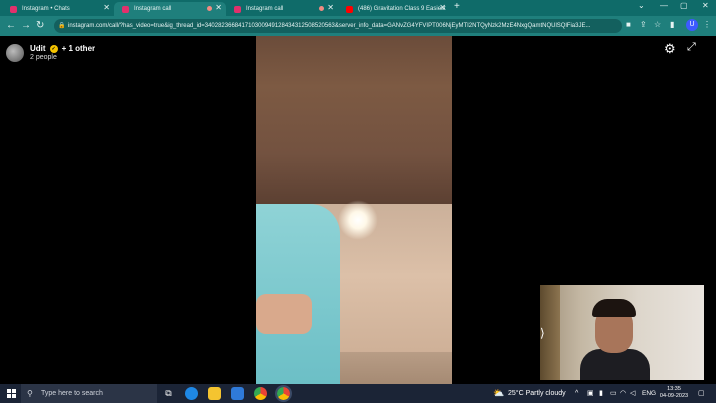  What do you see at coordinates (30, 393) in the screenshot?
I see `search-icon: ⚲` at bounding box center [30, 393].